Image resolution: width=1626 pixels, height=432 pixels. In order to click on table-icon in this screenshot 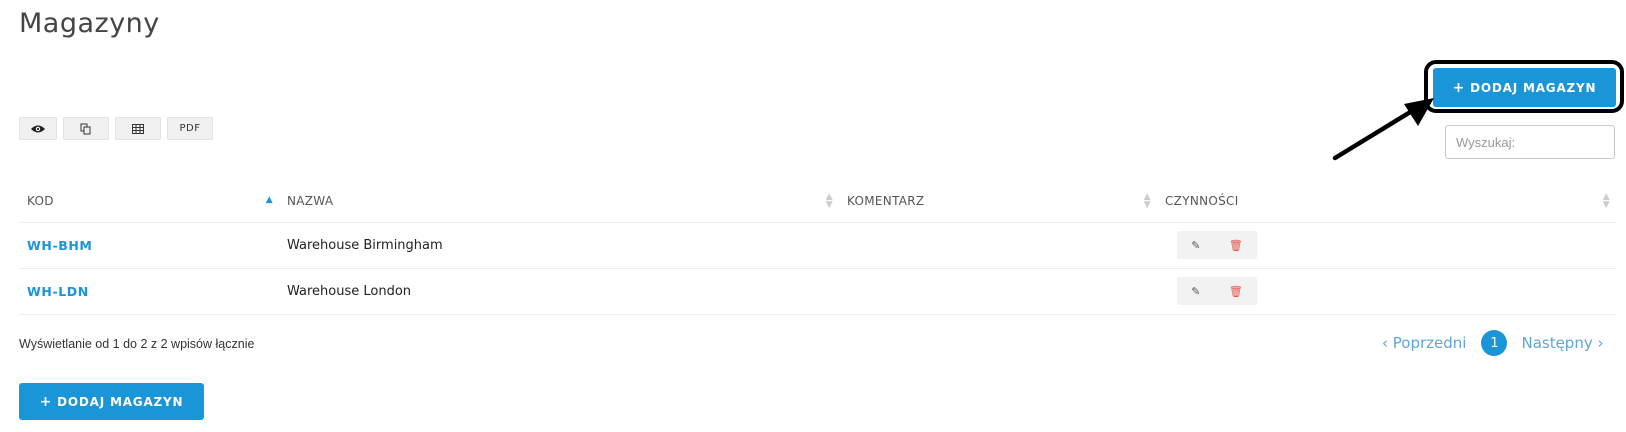, I will do `click(138, 128)`.